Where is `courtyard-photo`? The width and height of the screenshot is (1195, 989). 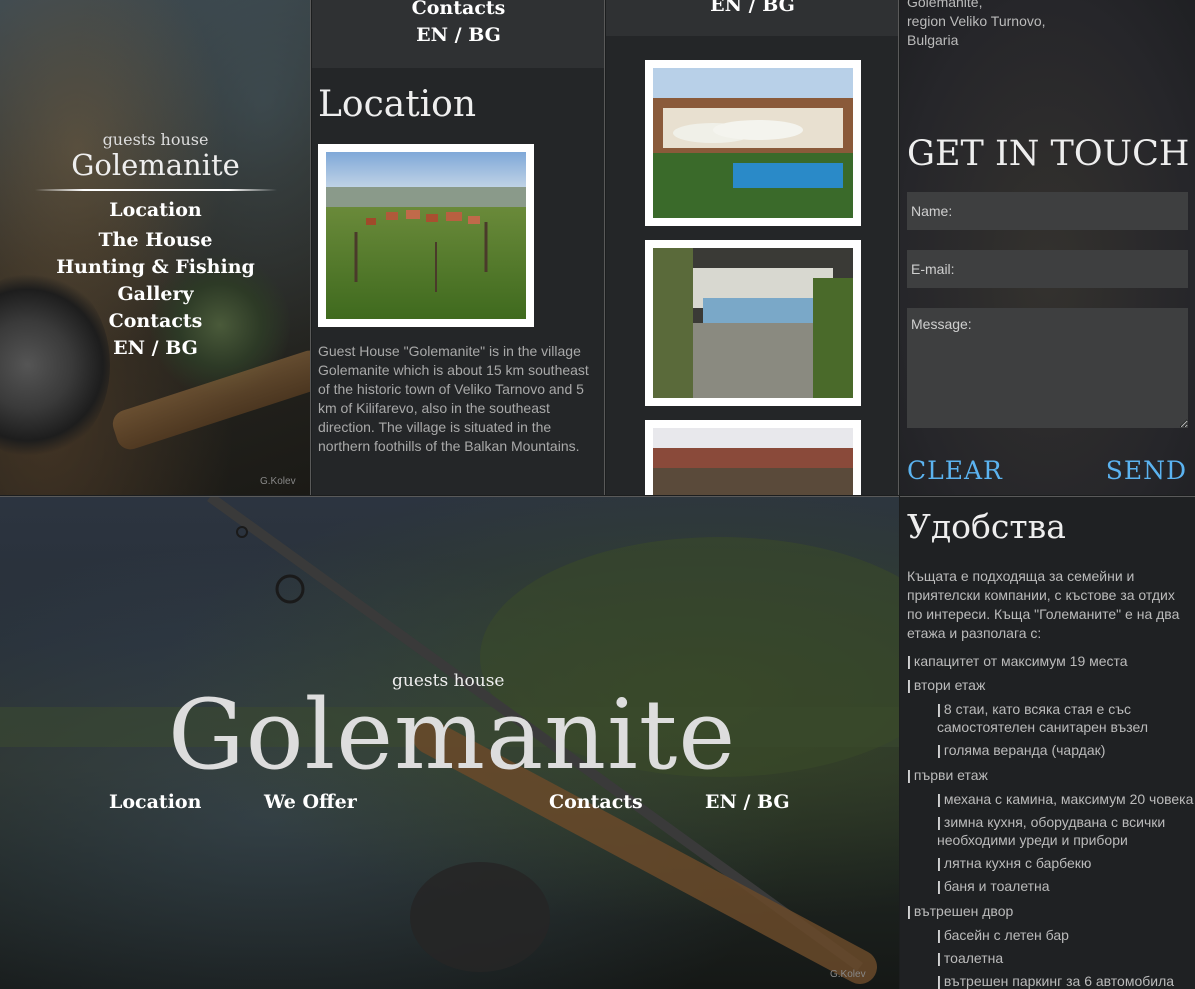 courtyard-photo is located at coordinates (753, 461).